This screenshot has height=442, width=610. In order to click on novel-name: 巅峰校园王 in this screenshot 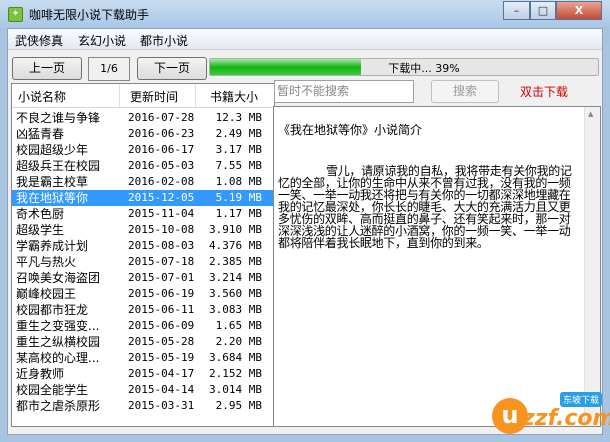, I will do `click(46, 294)`.